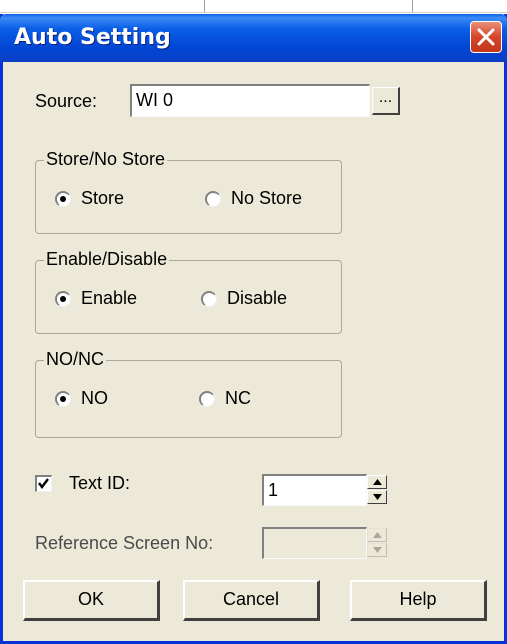 The height and width of the screenshot is (644, 507). I want to click on text-id-label: Text ID:, so click(99, 483).